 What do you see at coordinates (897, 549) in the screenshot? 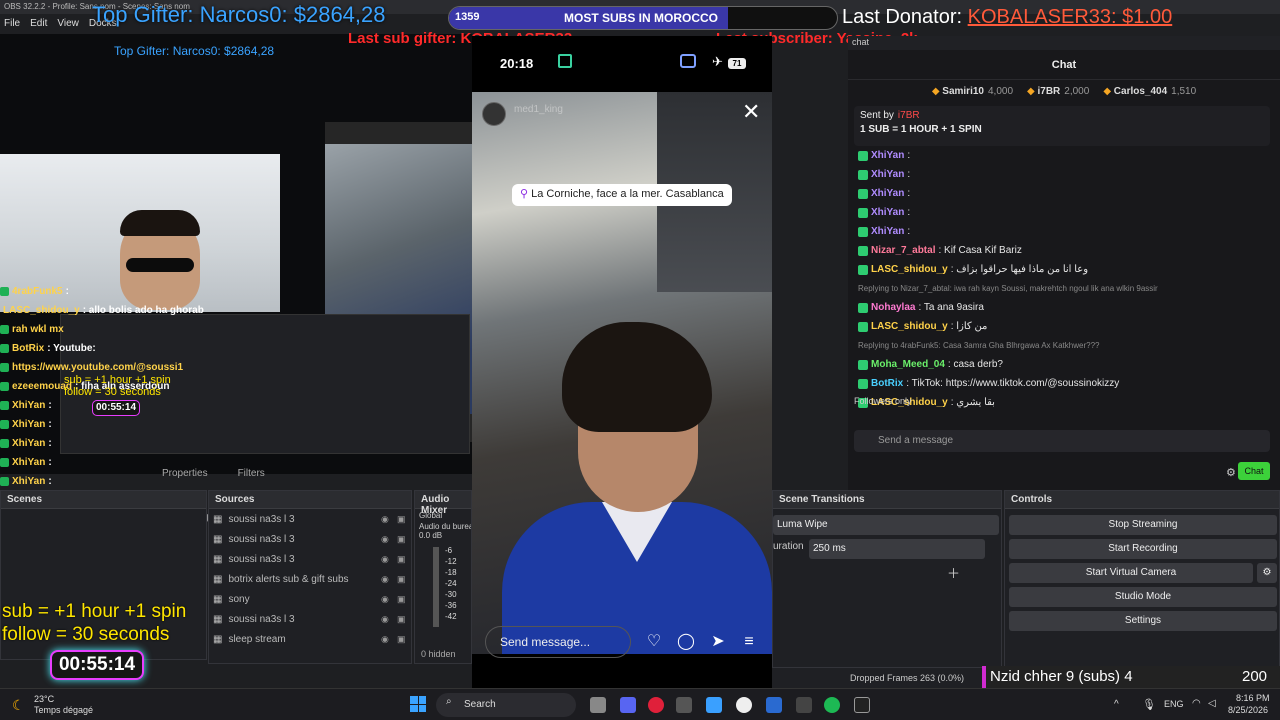
I see `duration-input: 250 ms` at bounding box center [897, 549].